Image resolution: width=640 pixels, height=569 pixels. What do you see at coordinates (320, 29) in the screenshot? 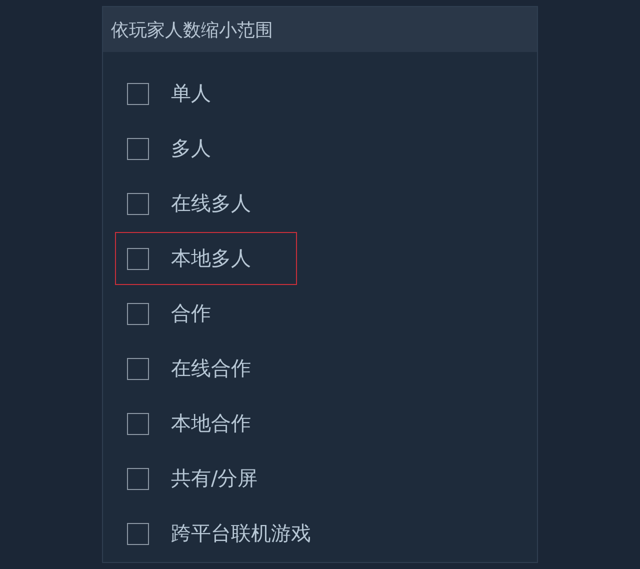
I see `panel-title: 依玩家人数缩小范围` at bounding box center [320, 29].